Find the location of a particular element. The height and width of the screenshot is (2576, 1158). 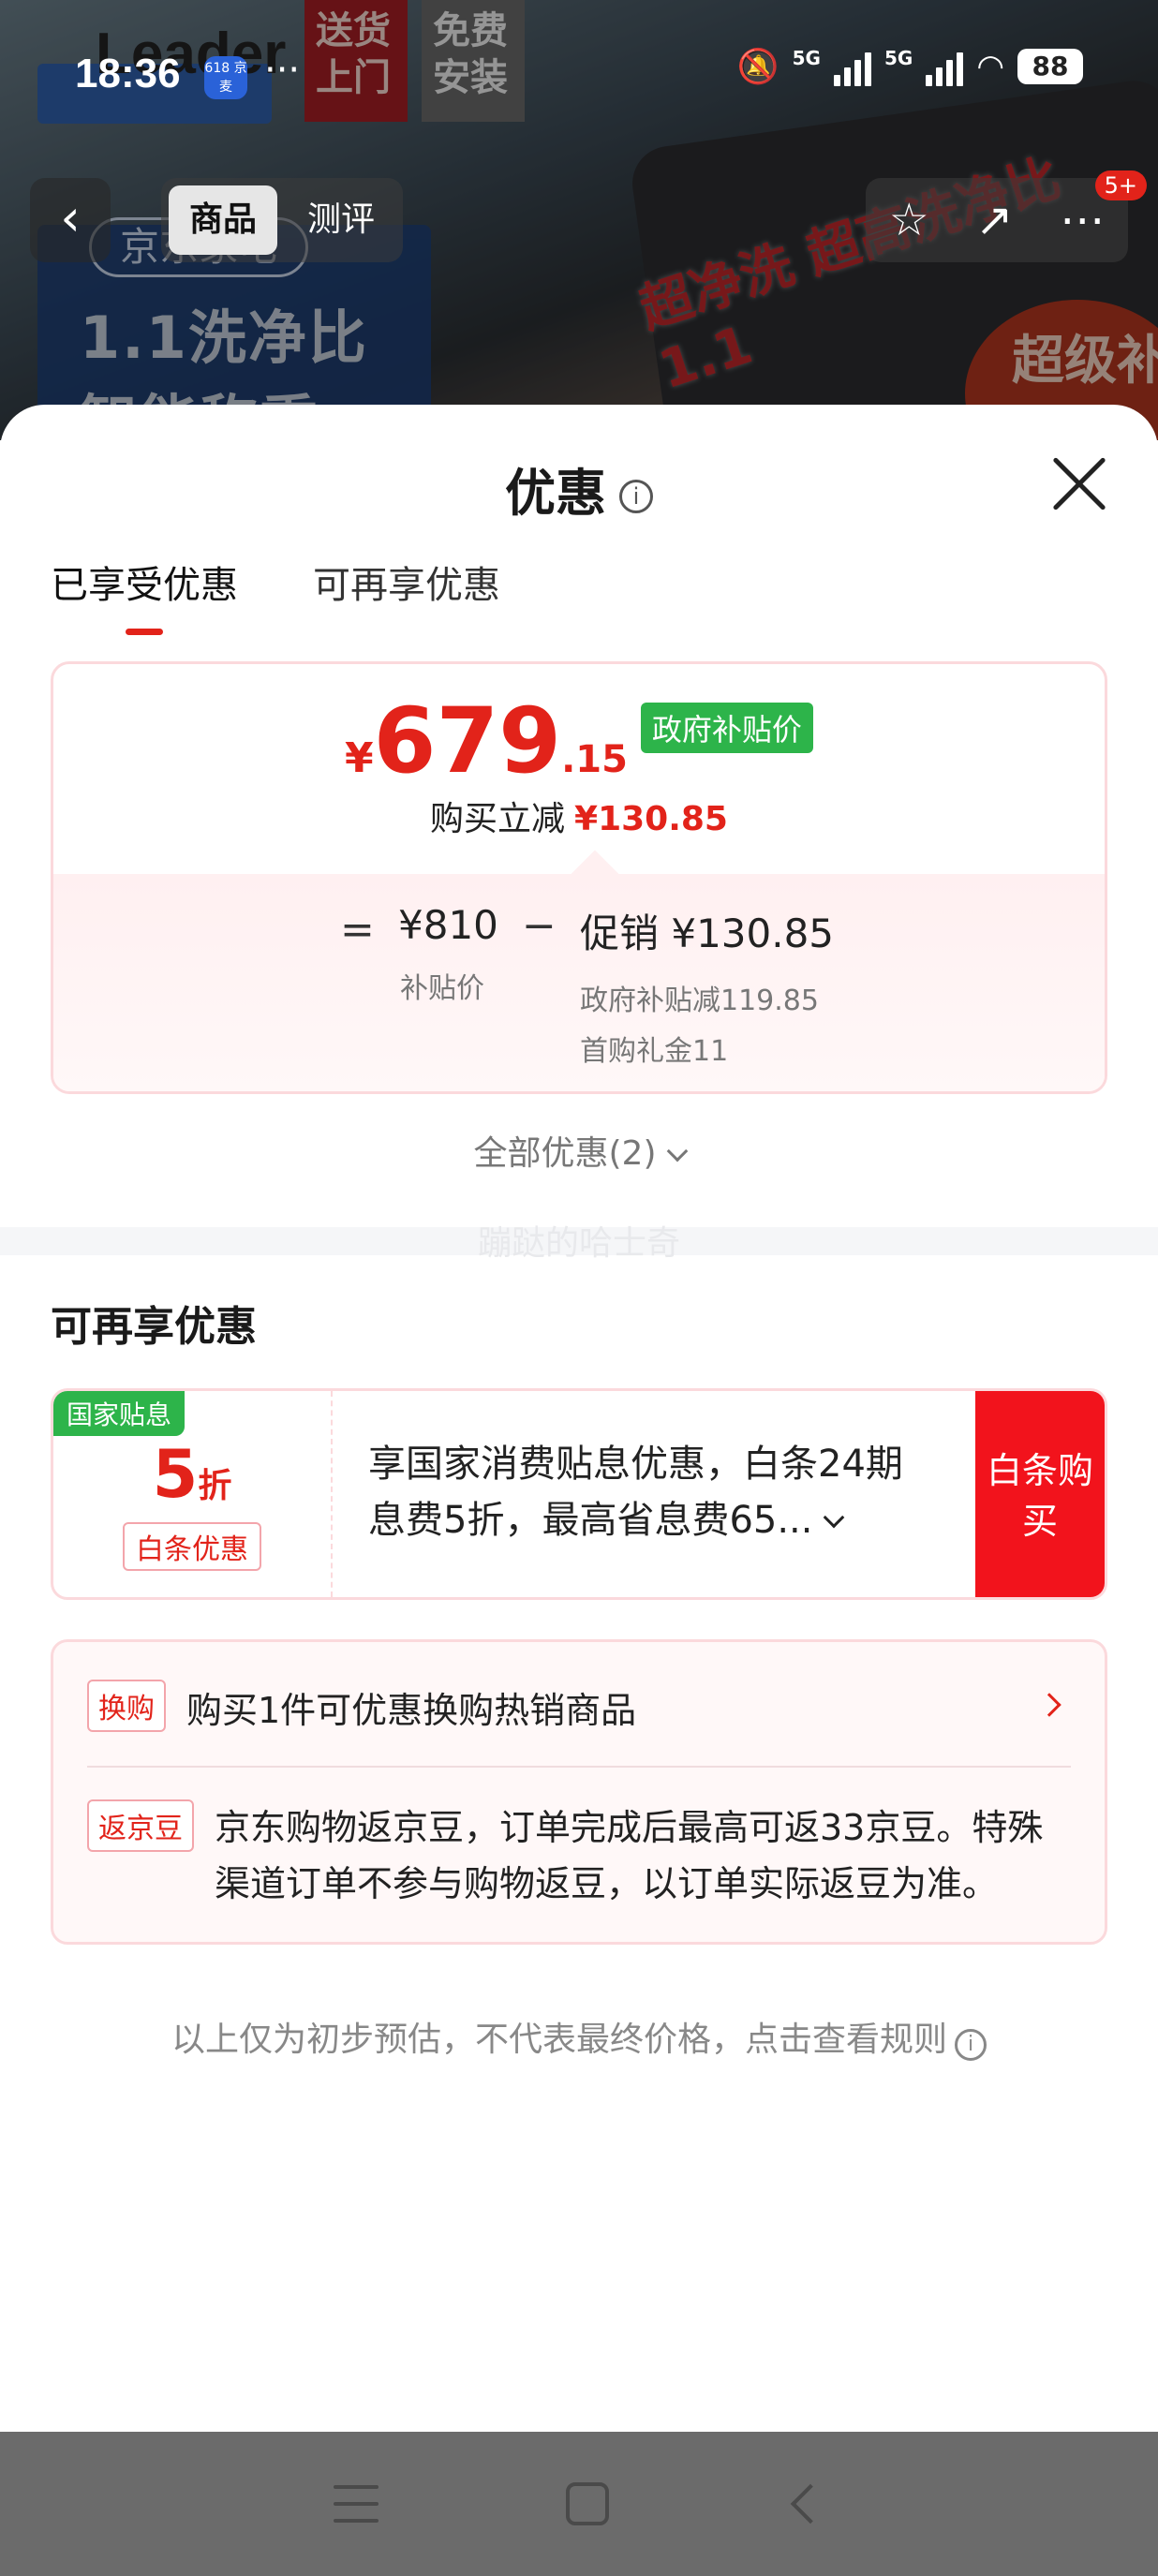

tab-more-available: 可再享优惠 is located at coordinates (407, 582).